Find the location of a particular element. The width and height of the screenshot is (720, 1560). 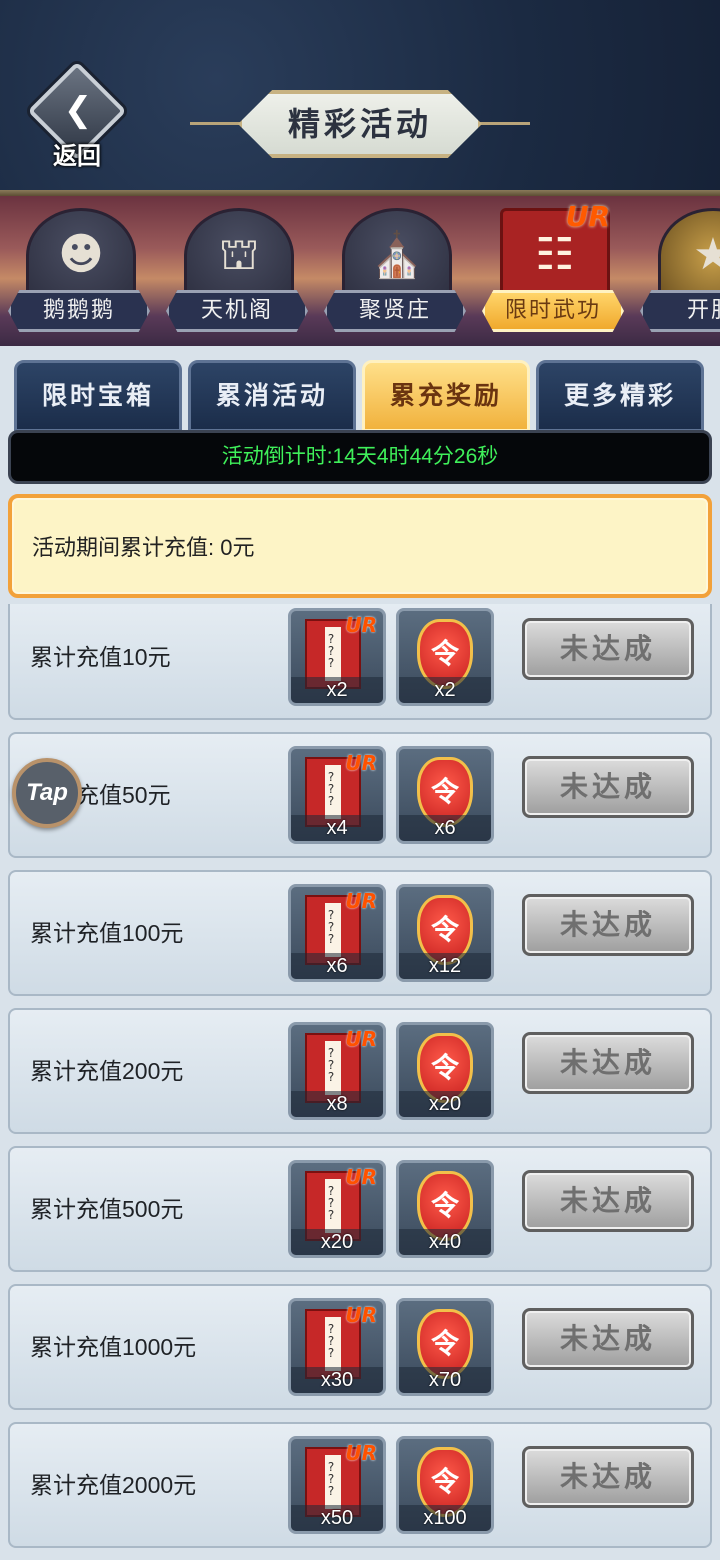

back-label: 返回 is located at coordinates (77, 155).